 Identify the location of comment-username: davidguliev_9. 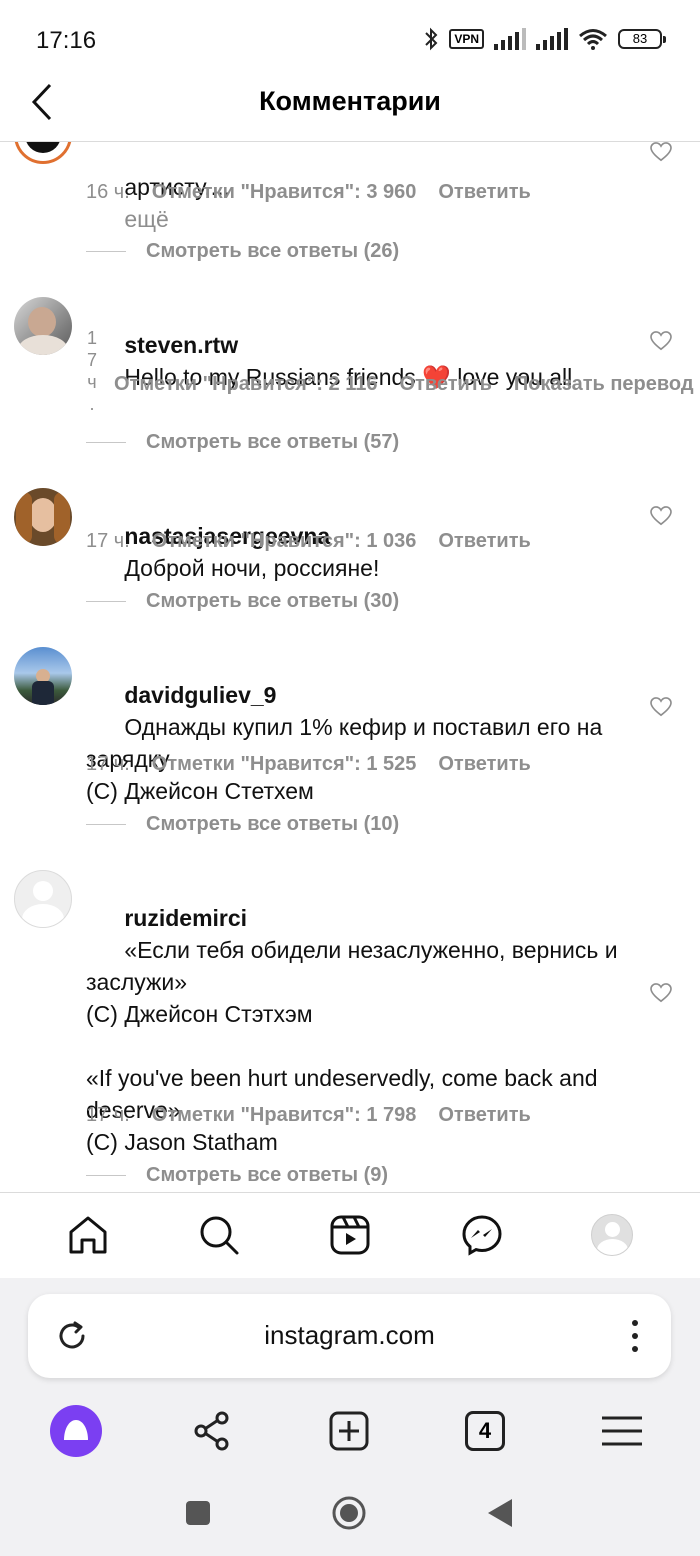
(200, 695).